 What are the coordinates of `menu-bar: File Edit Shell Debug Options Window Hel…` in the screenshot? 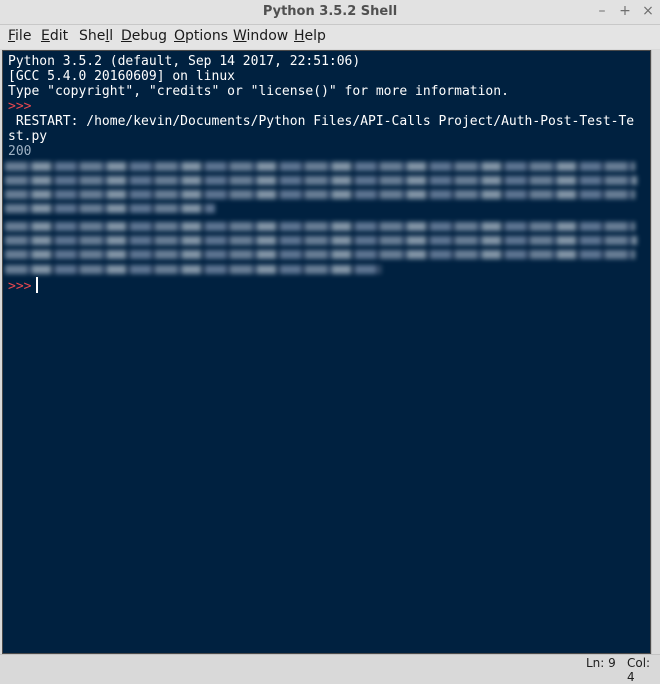 It's located at (330, 37).